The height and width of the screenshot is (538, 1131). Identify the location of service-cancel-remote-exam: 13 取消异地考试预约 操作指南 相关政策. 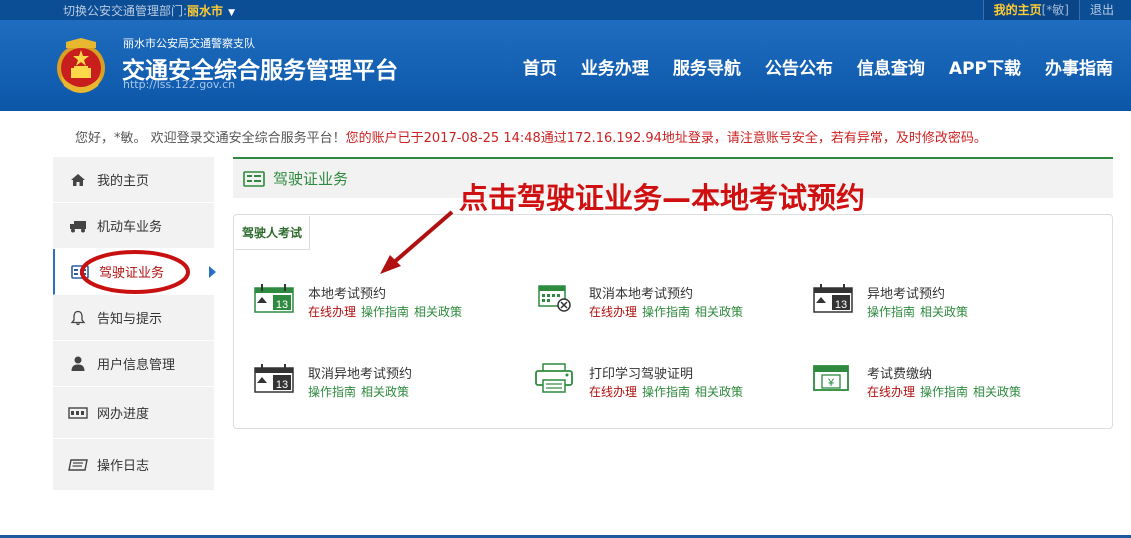
(373, 383).